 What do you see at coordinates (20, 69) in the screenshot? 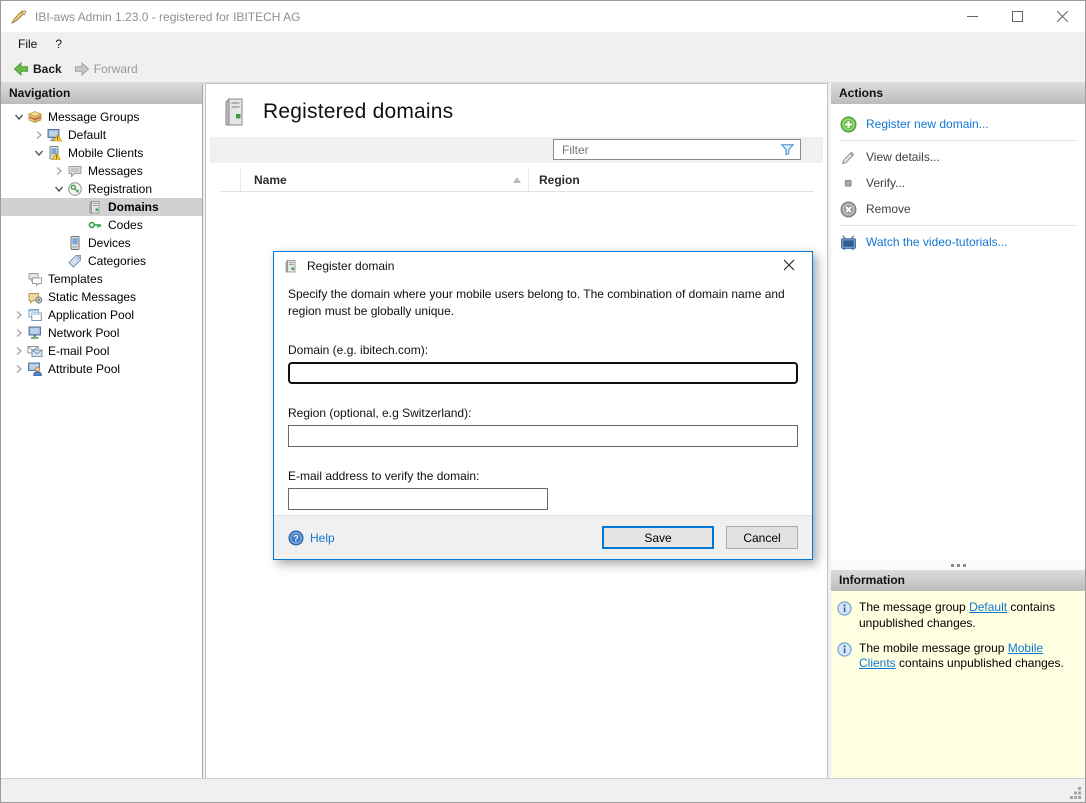
I see `back-arrow-icon` at bounding box center [20, 69].